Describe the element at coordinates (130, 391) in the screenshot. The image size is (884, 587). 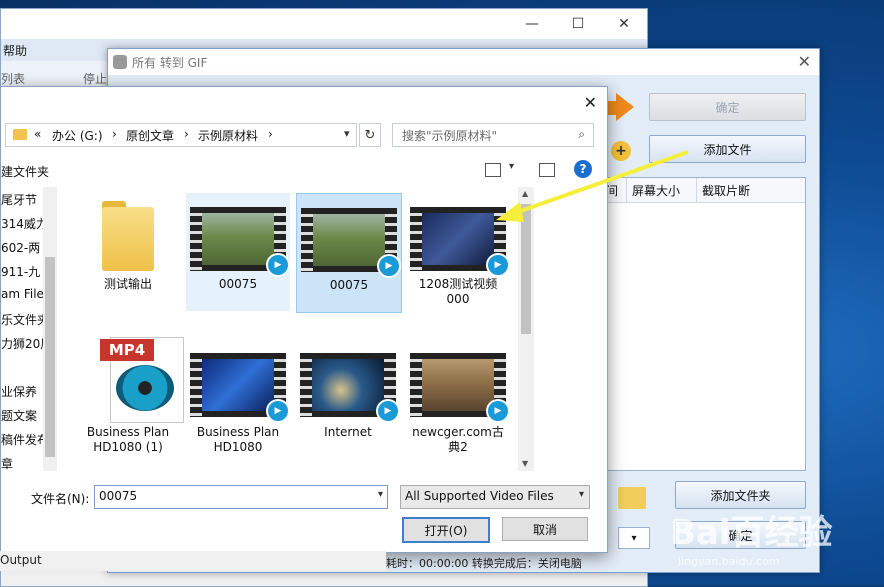
I see `file-item-mp4: MP4 Business Plan HD1080 (1)` at that location.